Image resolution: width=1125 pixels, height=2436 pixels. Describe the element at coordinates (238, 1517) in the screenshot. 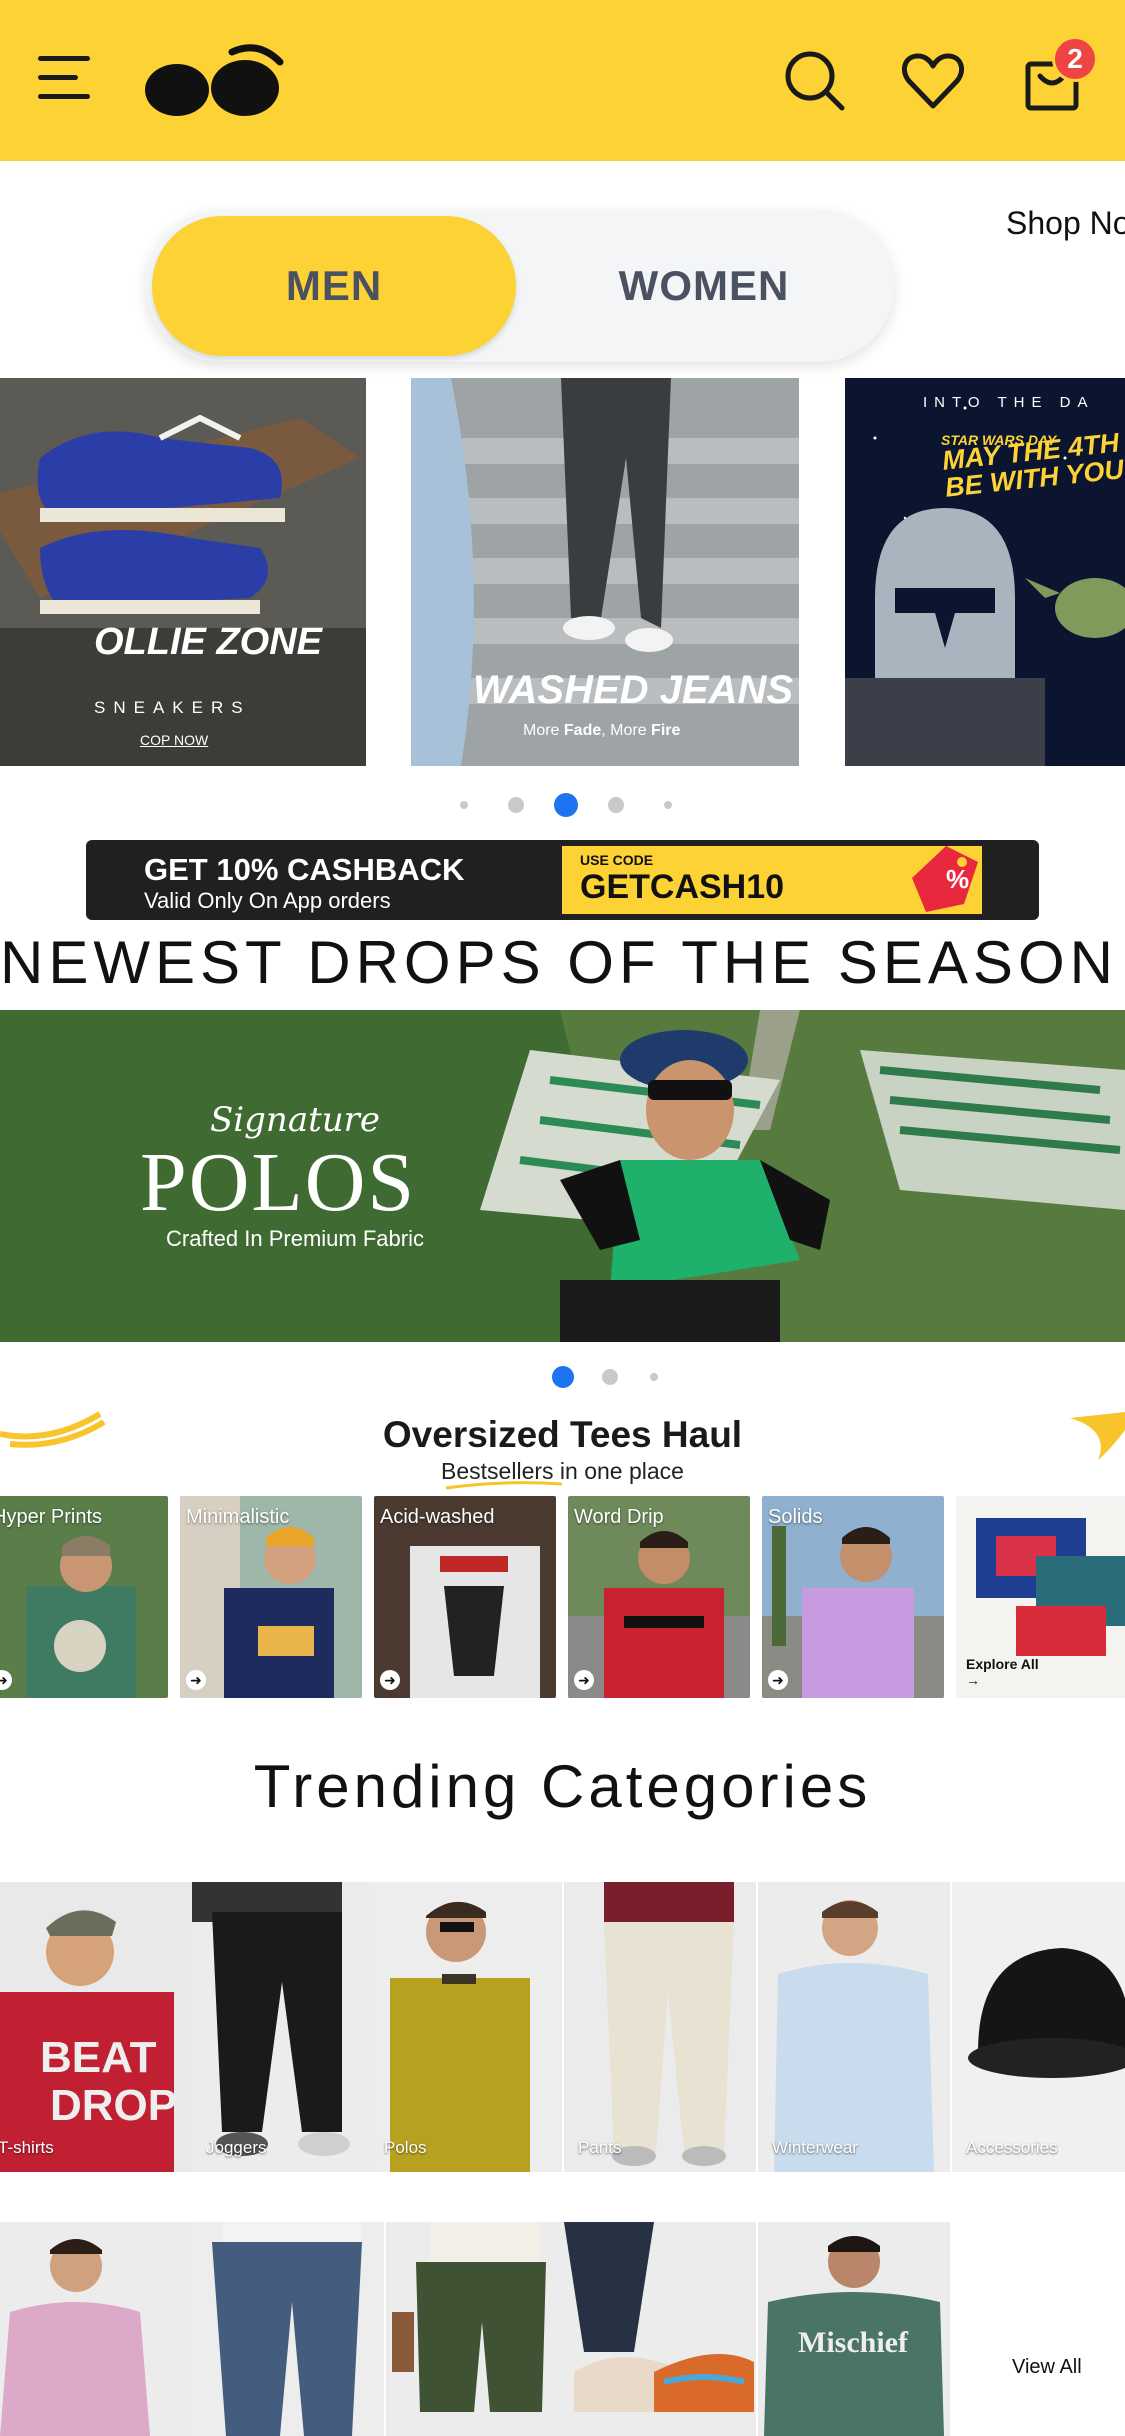

I see `tile-label: Minimalistic` at that location.